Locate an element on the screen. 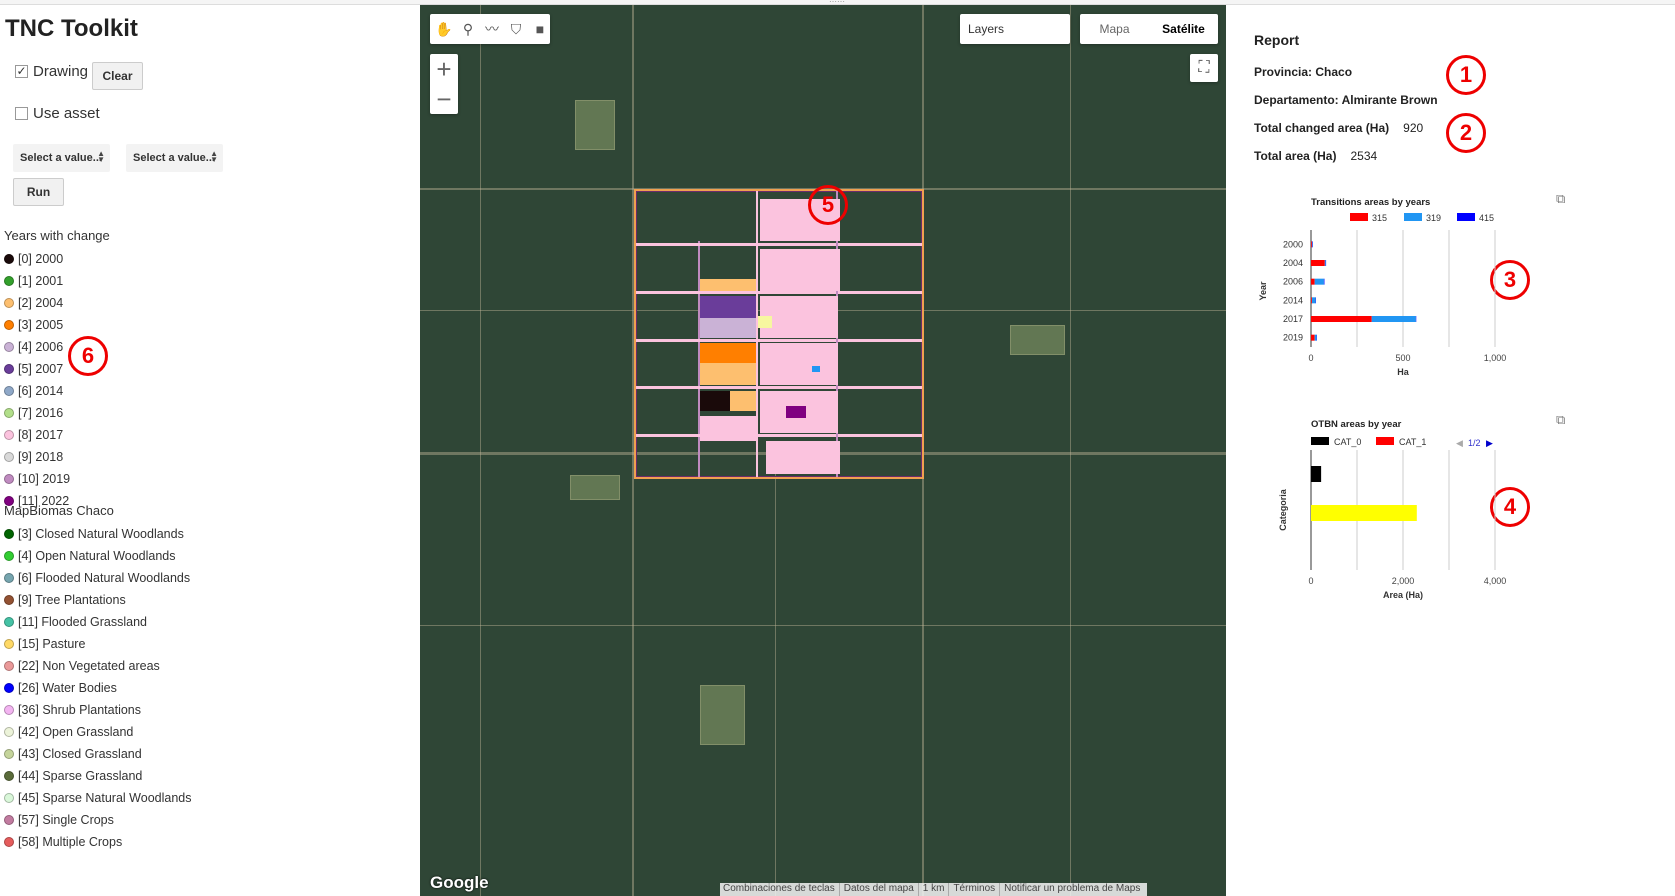 The image size is (1675, 896). legend-item: [9] 2018 is located at coordinates (37, 457).